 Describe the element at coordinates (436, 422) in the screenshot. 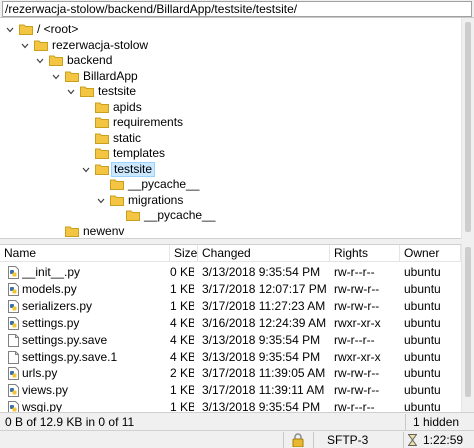

I see `hidden-count: 1 hidden` at that location.